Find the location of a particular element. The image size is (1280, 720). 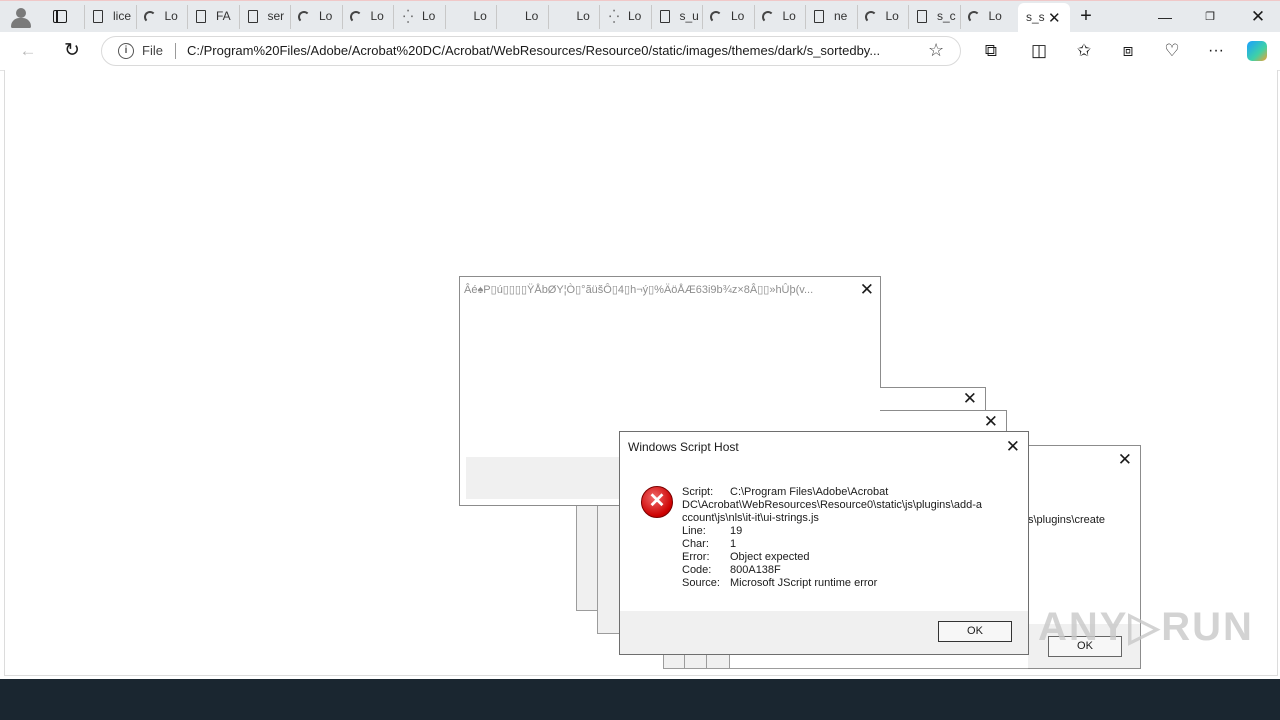

tab-item: s_u is located at coordinates (676, 17).